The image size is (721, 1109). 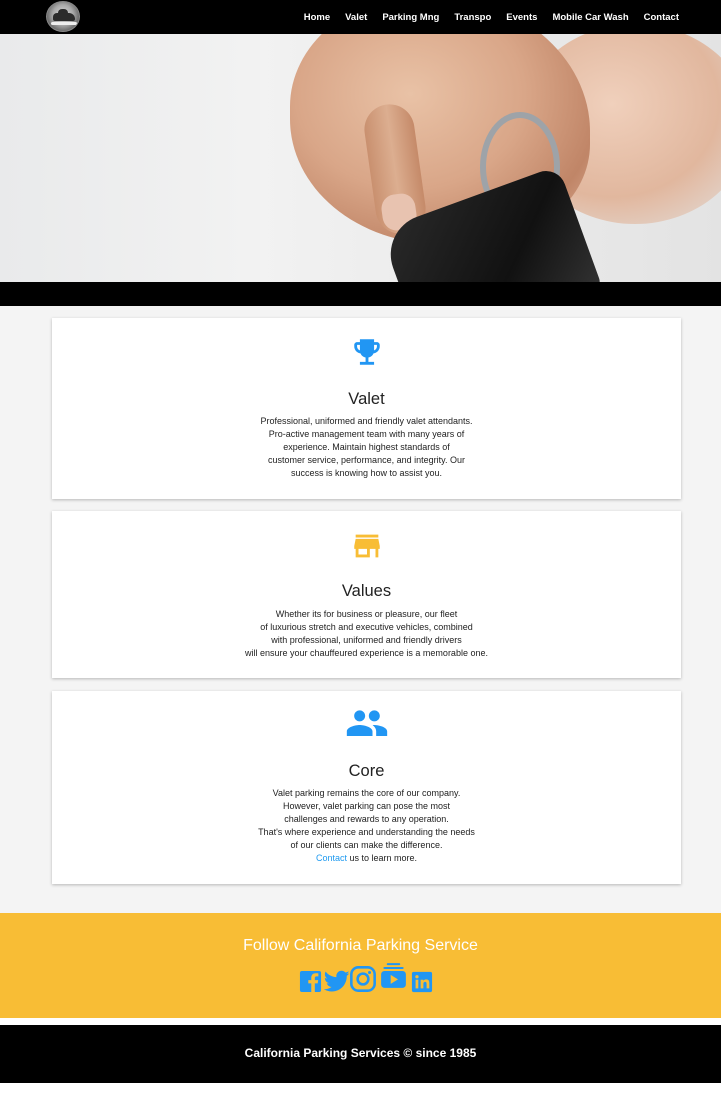 I want to click on card-line: However, valet parking can pose the most, so click(x=366, y=806).